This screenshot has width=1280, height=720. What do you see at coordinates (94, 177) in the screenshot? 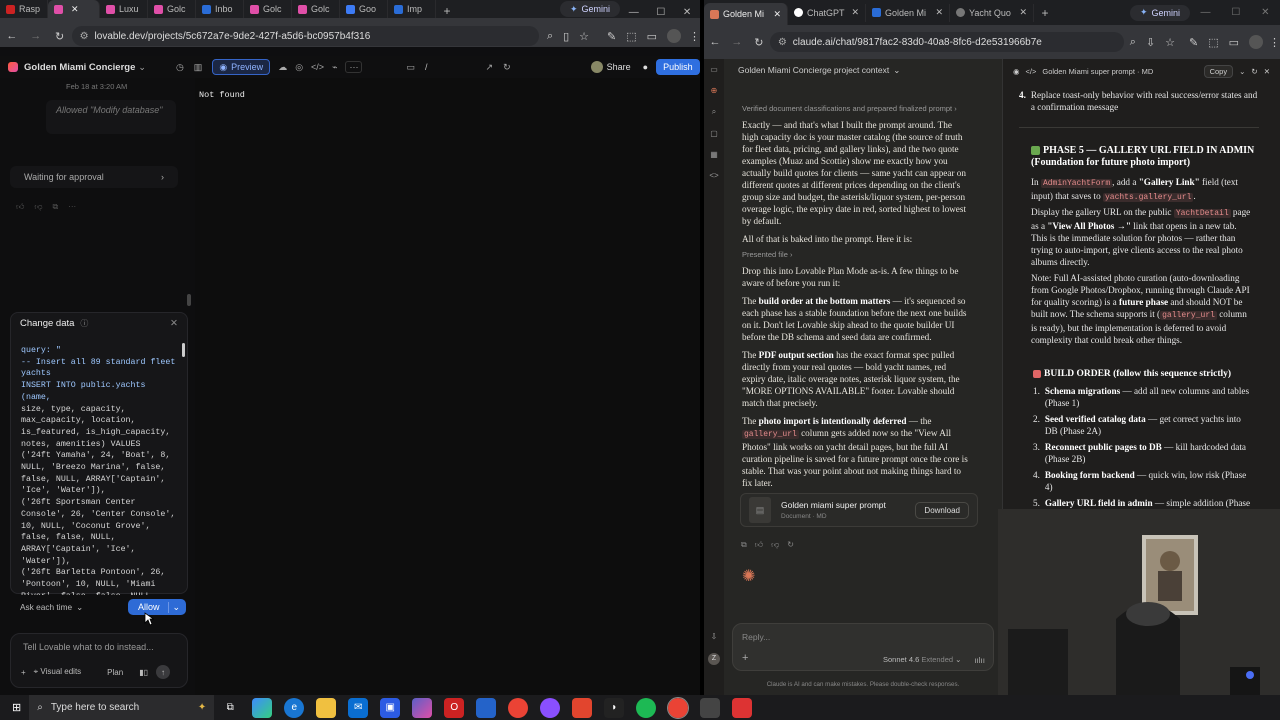
I see `waiting-approval-row: Waiting for approval ›` at bounding box center [94, 177].